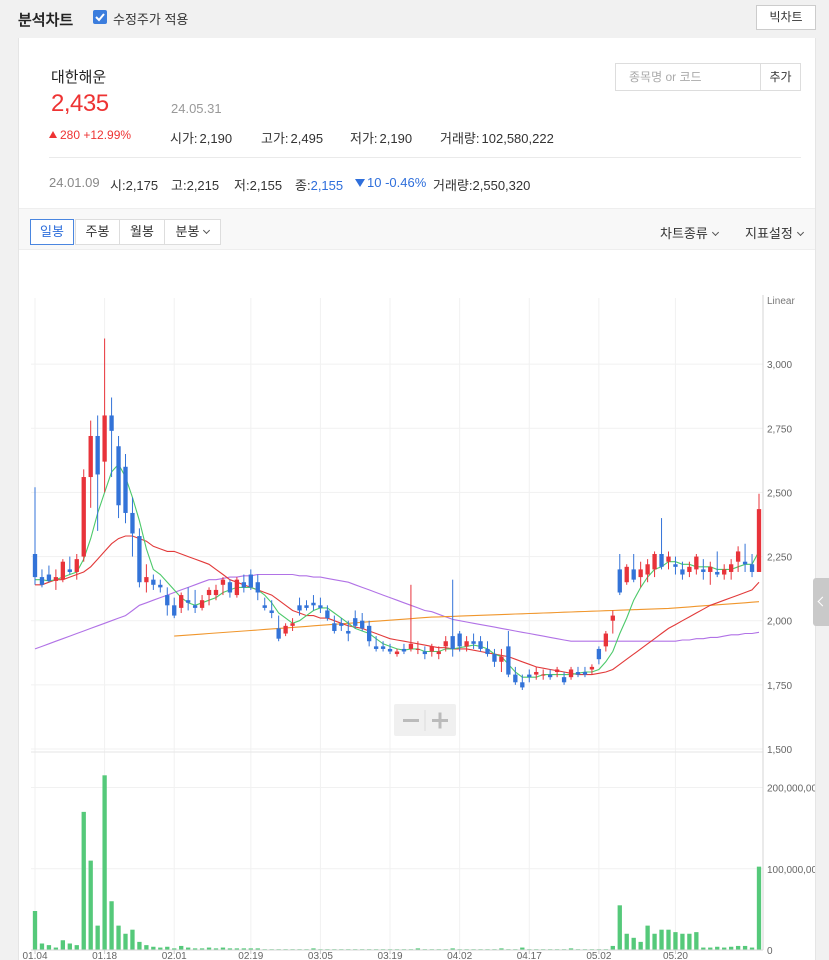  I want to click on big-chart-button: 빅차트, so click(786, 17).